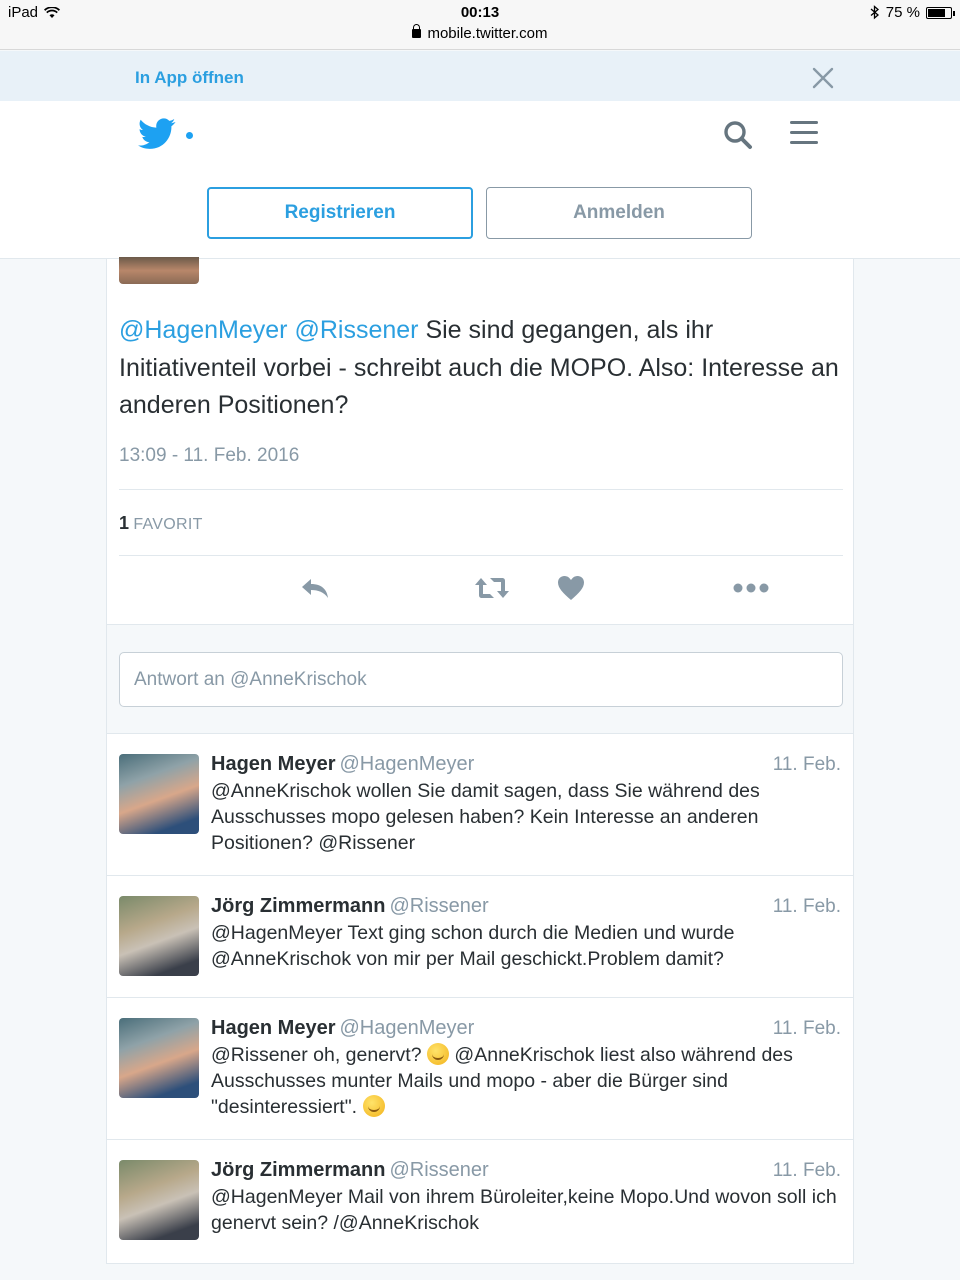 Image resolution: width=960 pixels, height=1280 pixels. I want to click on url-text: mobile.twitter.com, so click(487, 33).